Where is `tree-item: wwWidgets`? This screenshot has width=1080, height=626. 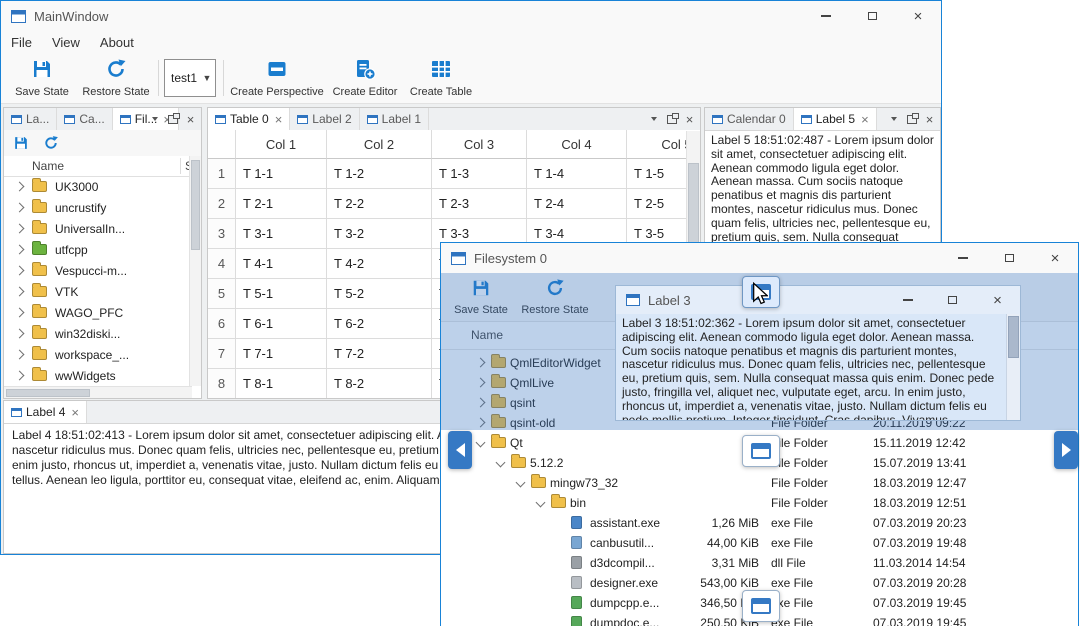
tree-item: wwWidgets is located at coordinates (98, 375).